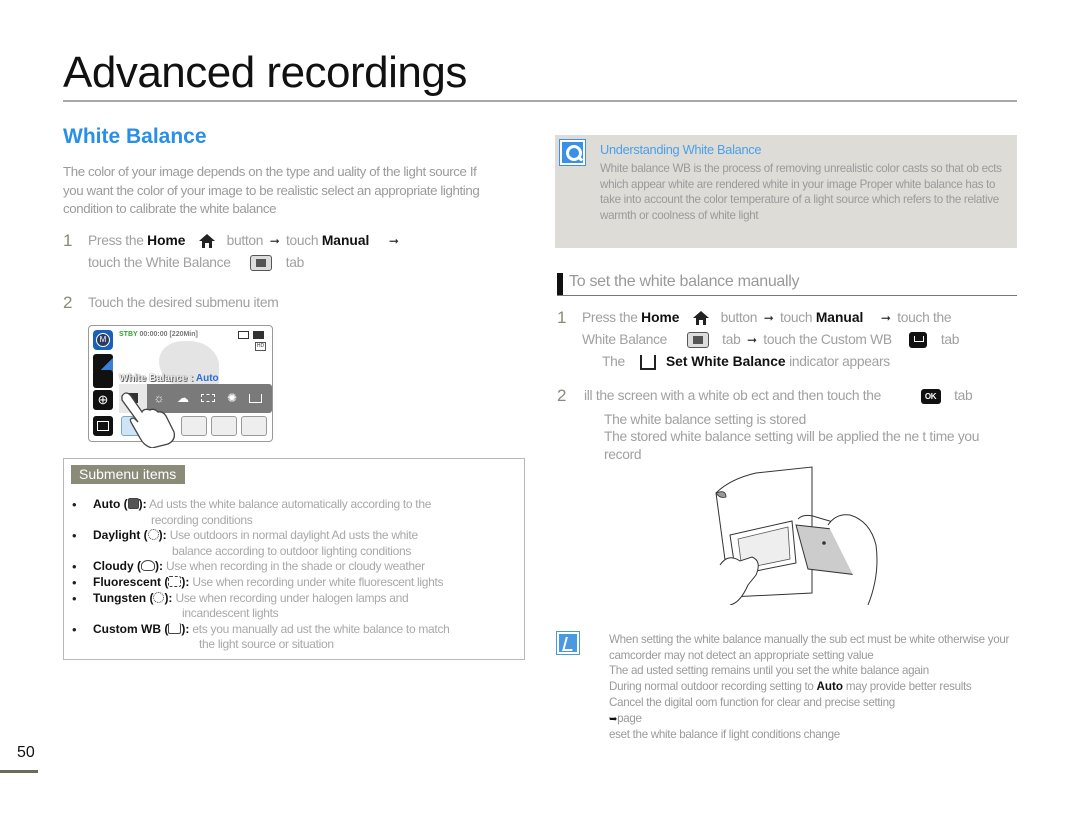 The image size is (1080, 825). What do you see at coordinates (260, 346) in the screenshot?
I see `hd-quality-icon: HD` at bounding box center [260, 346].